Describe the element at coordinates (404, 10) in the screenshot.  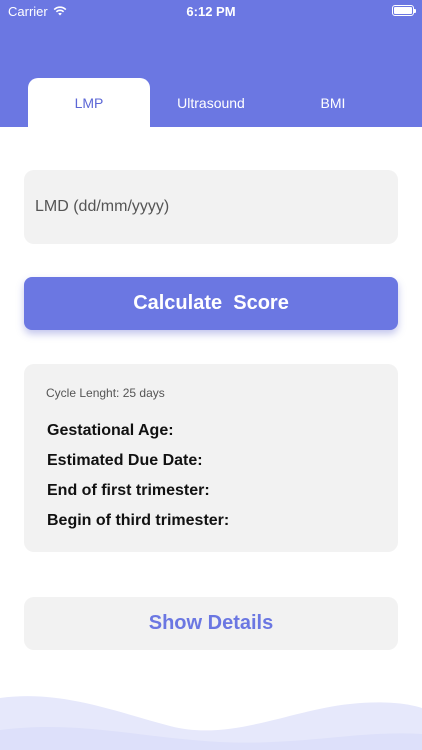
I see `battery-icon` at that location.